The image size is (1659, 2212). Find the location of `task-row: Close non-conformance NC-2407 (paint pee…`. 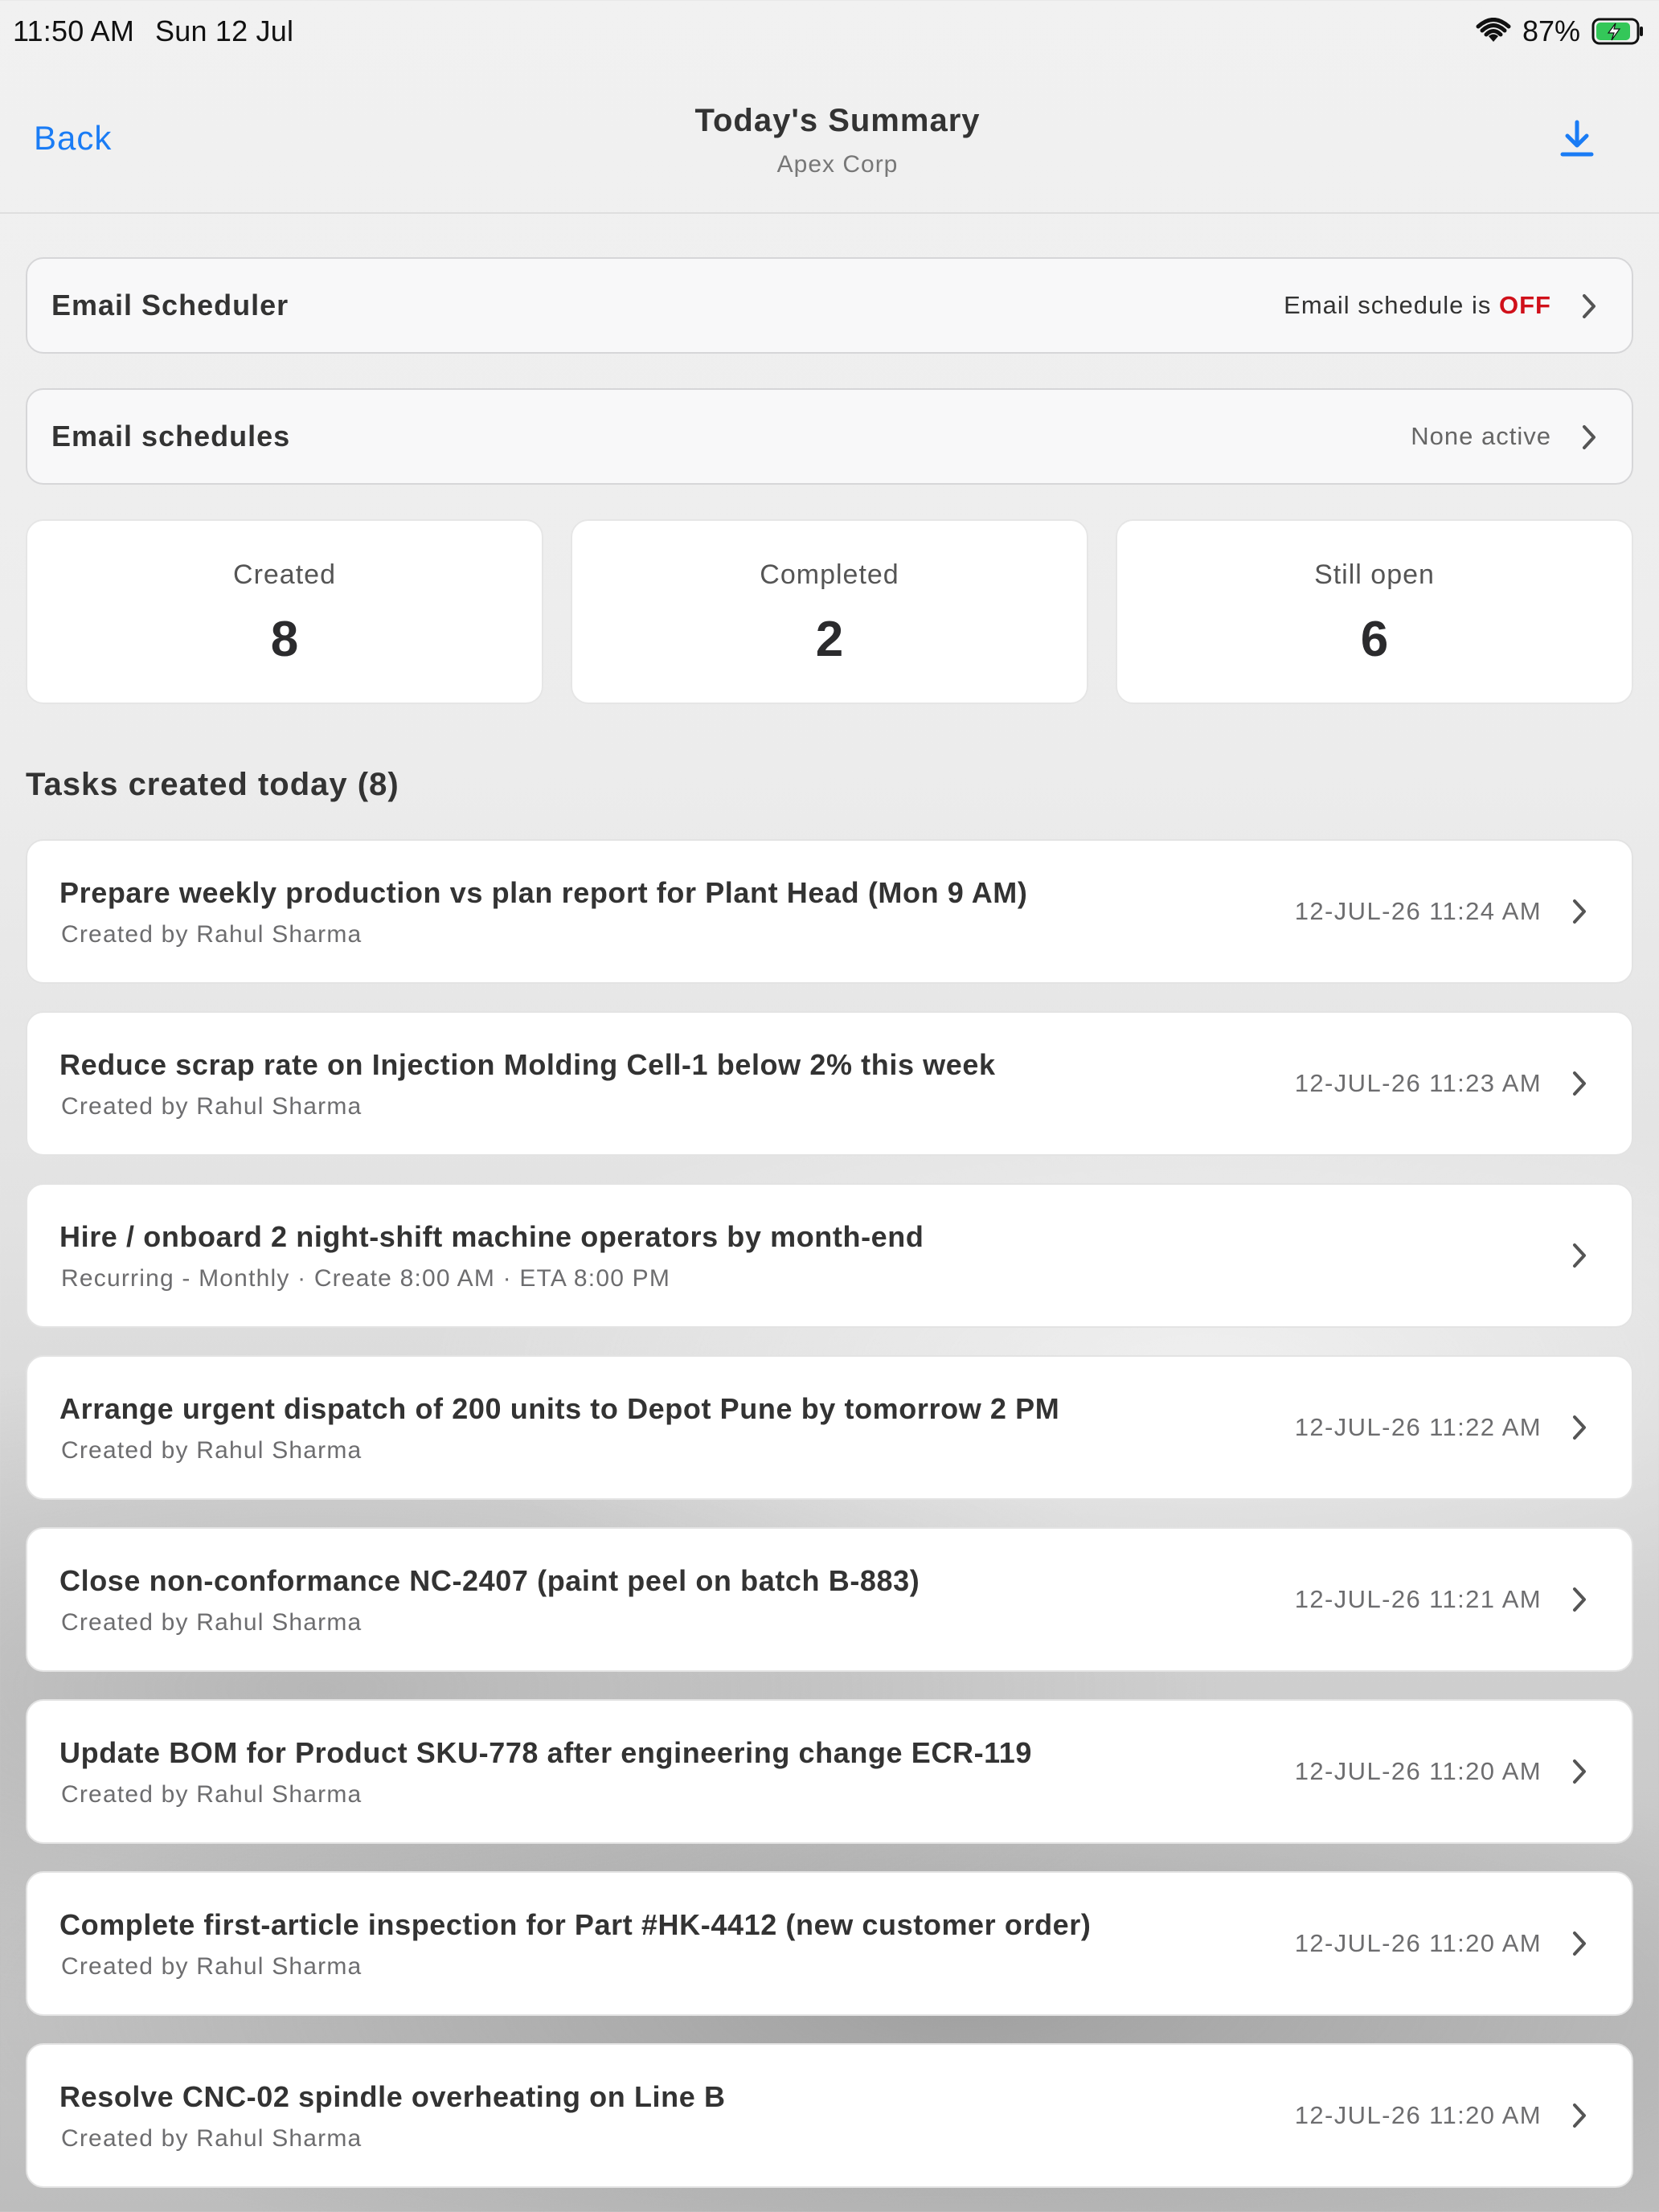

task-row: Close non-conformance NC-2407 (paint pee… is located at coordinates (829, 1599).